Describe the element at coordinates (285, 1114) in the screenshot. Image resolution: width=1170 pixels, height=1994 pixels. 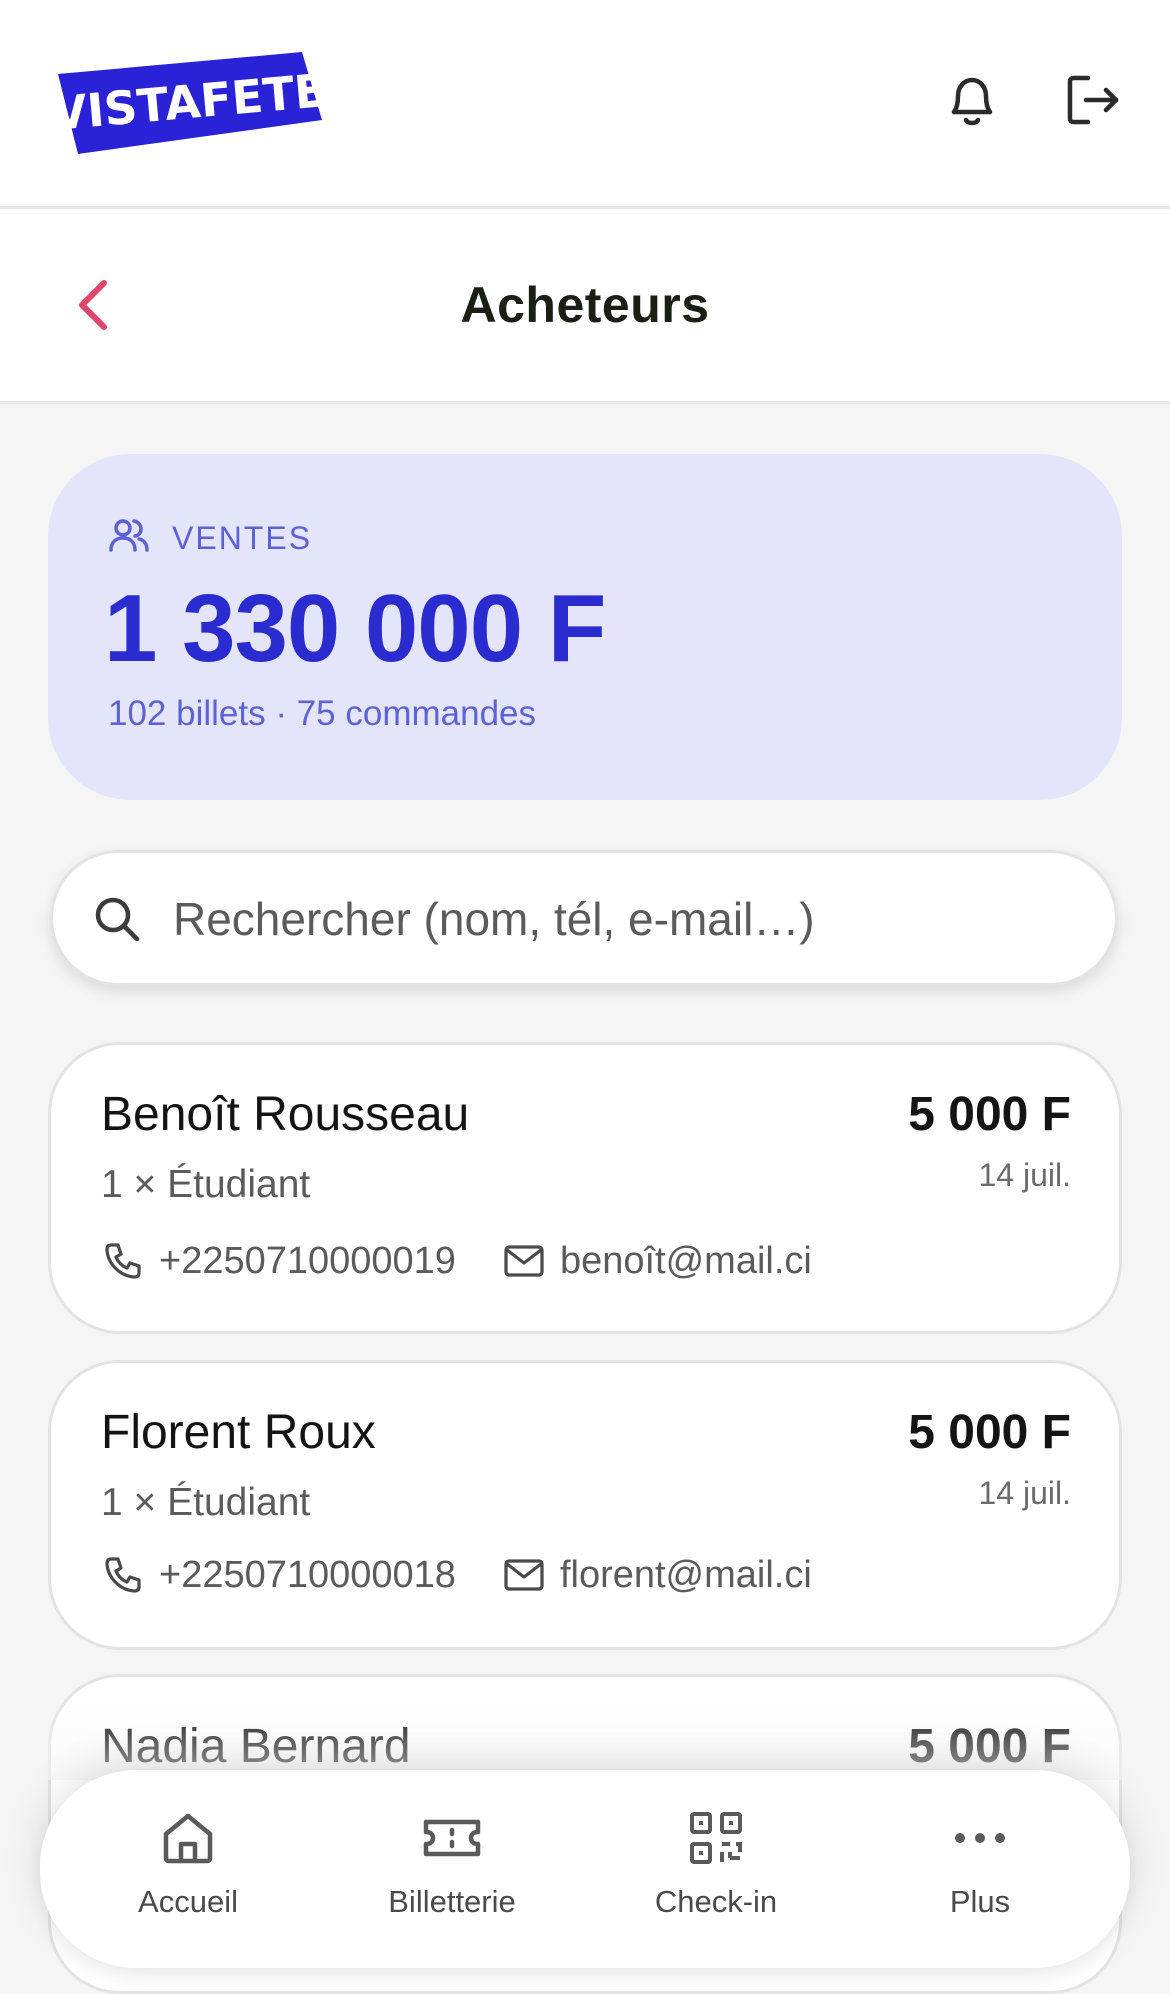
I see `buyer-name: Benoît Rousseau` at that location.